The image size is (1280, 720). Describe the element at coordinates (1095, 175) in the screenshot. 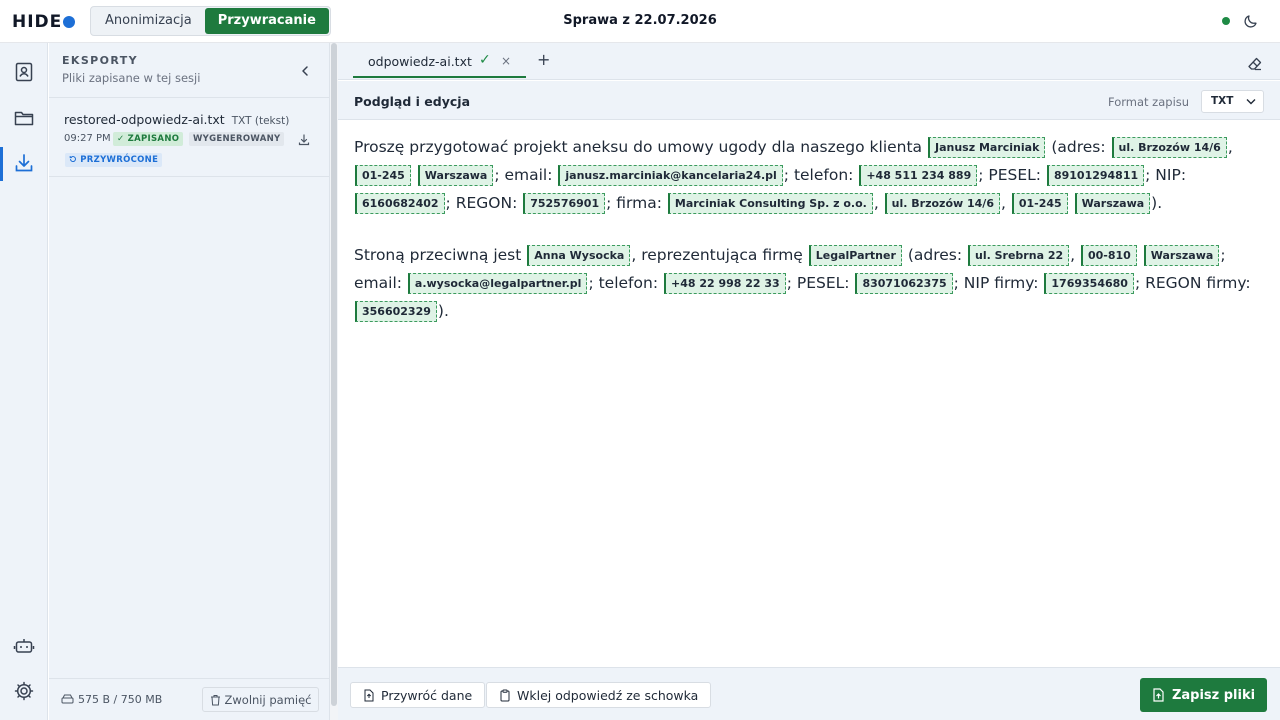

I see `restored-entity-token: 89101294811` at that location.